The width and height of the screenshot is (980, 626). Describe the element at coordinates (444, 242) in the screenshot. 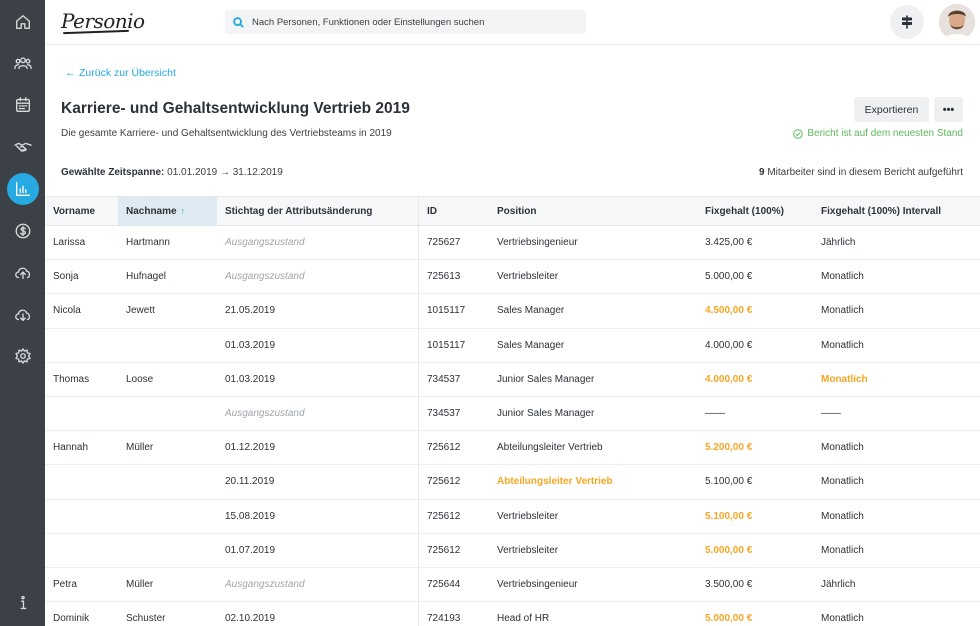

I see `cell-id: 725627` at that location.